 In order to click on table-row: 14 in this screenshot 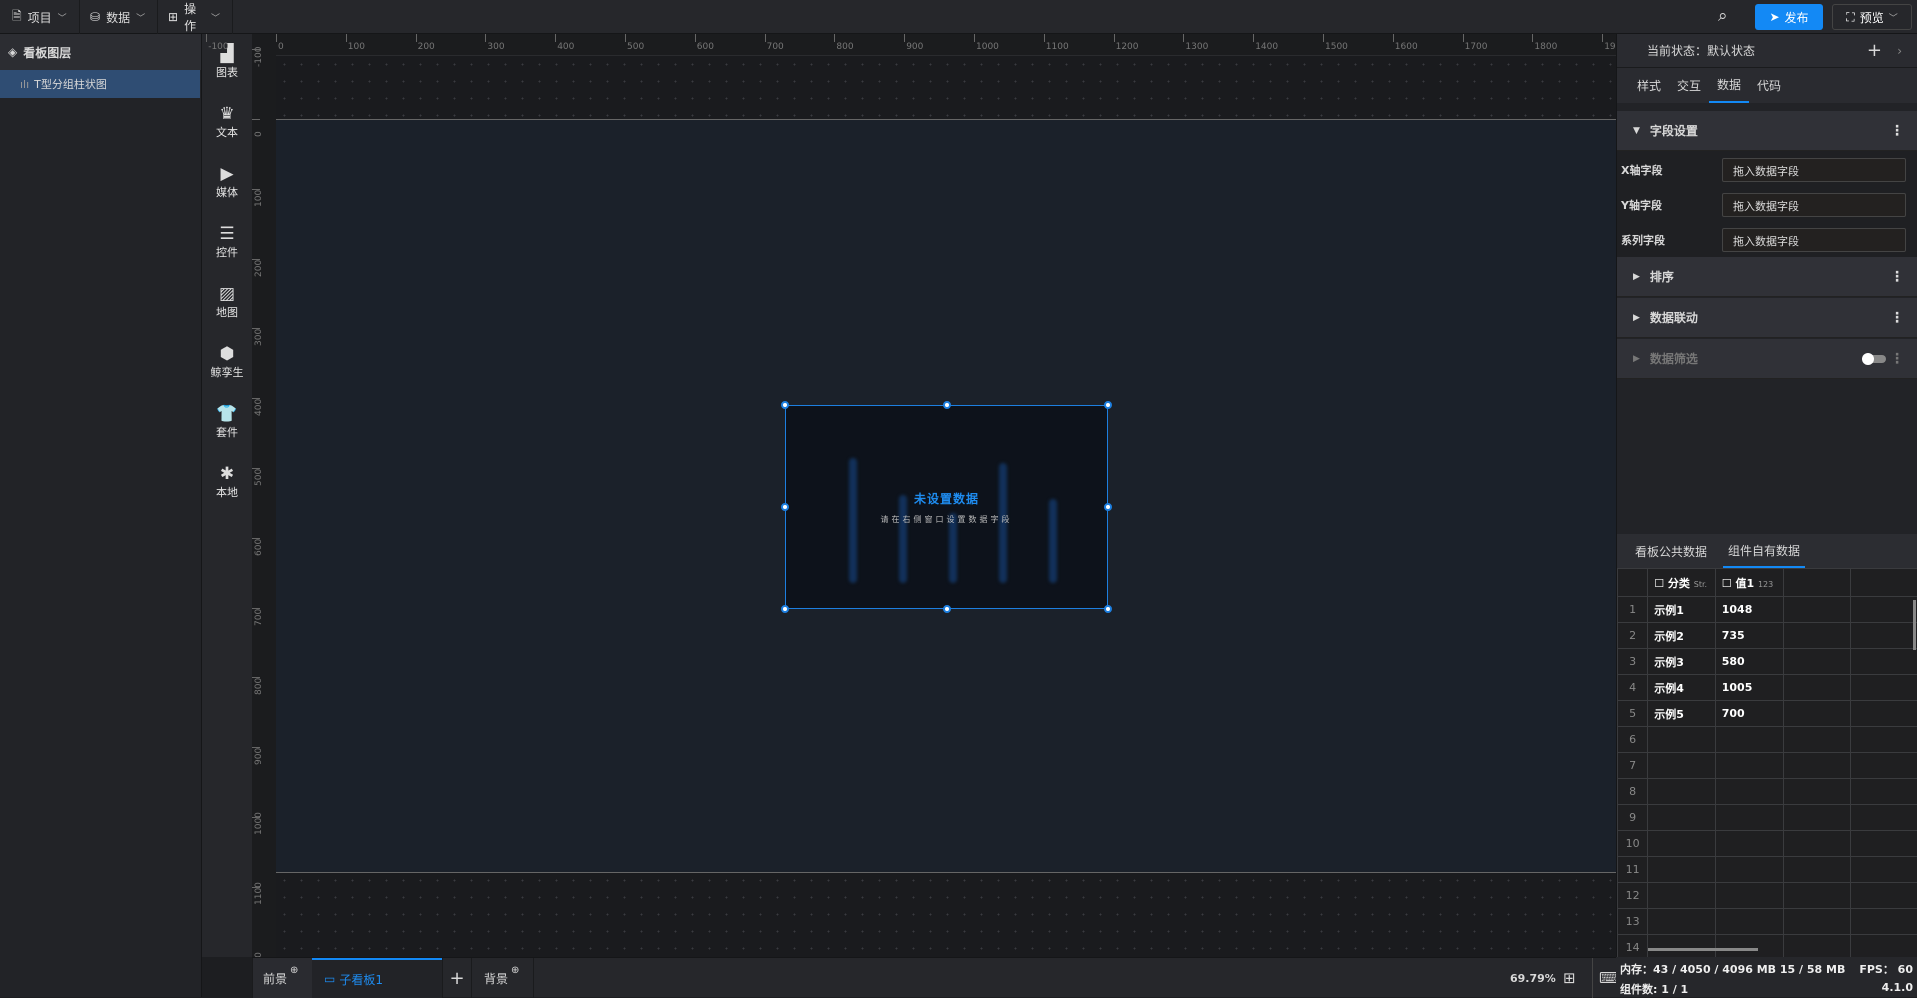, I will do `click(1767, 946)`.